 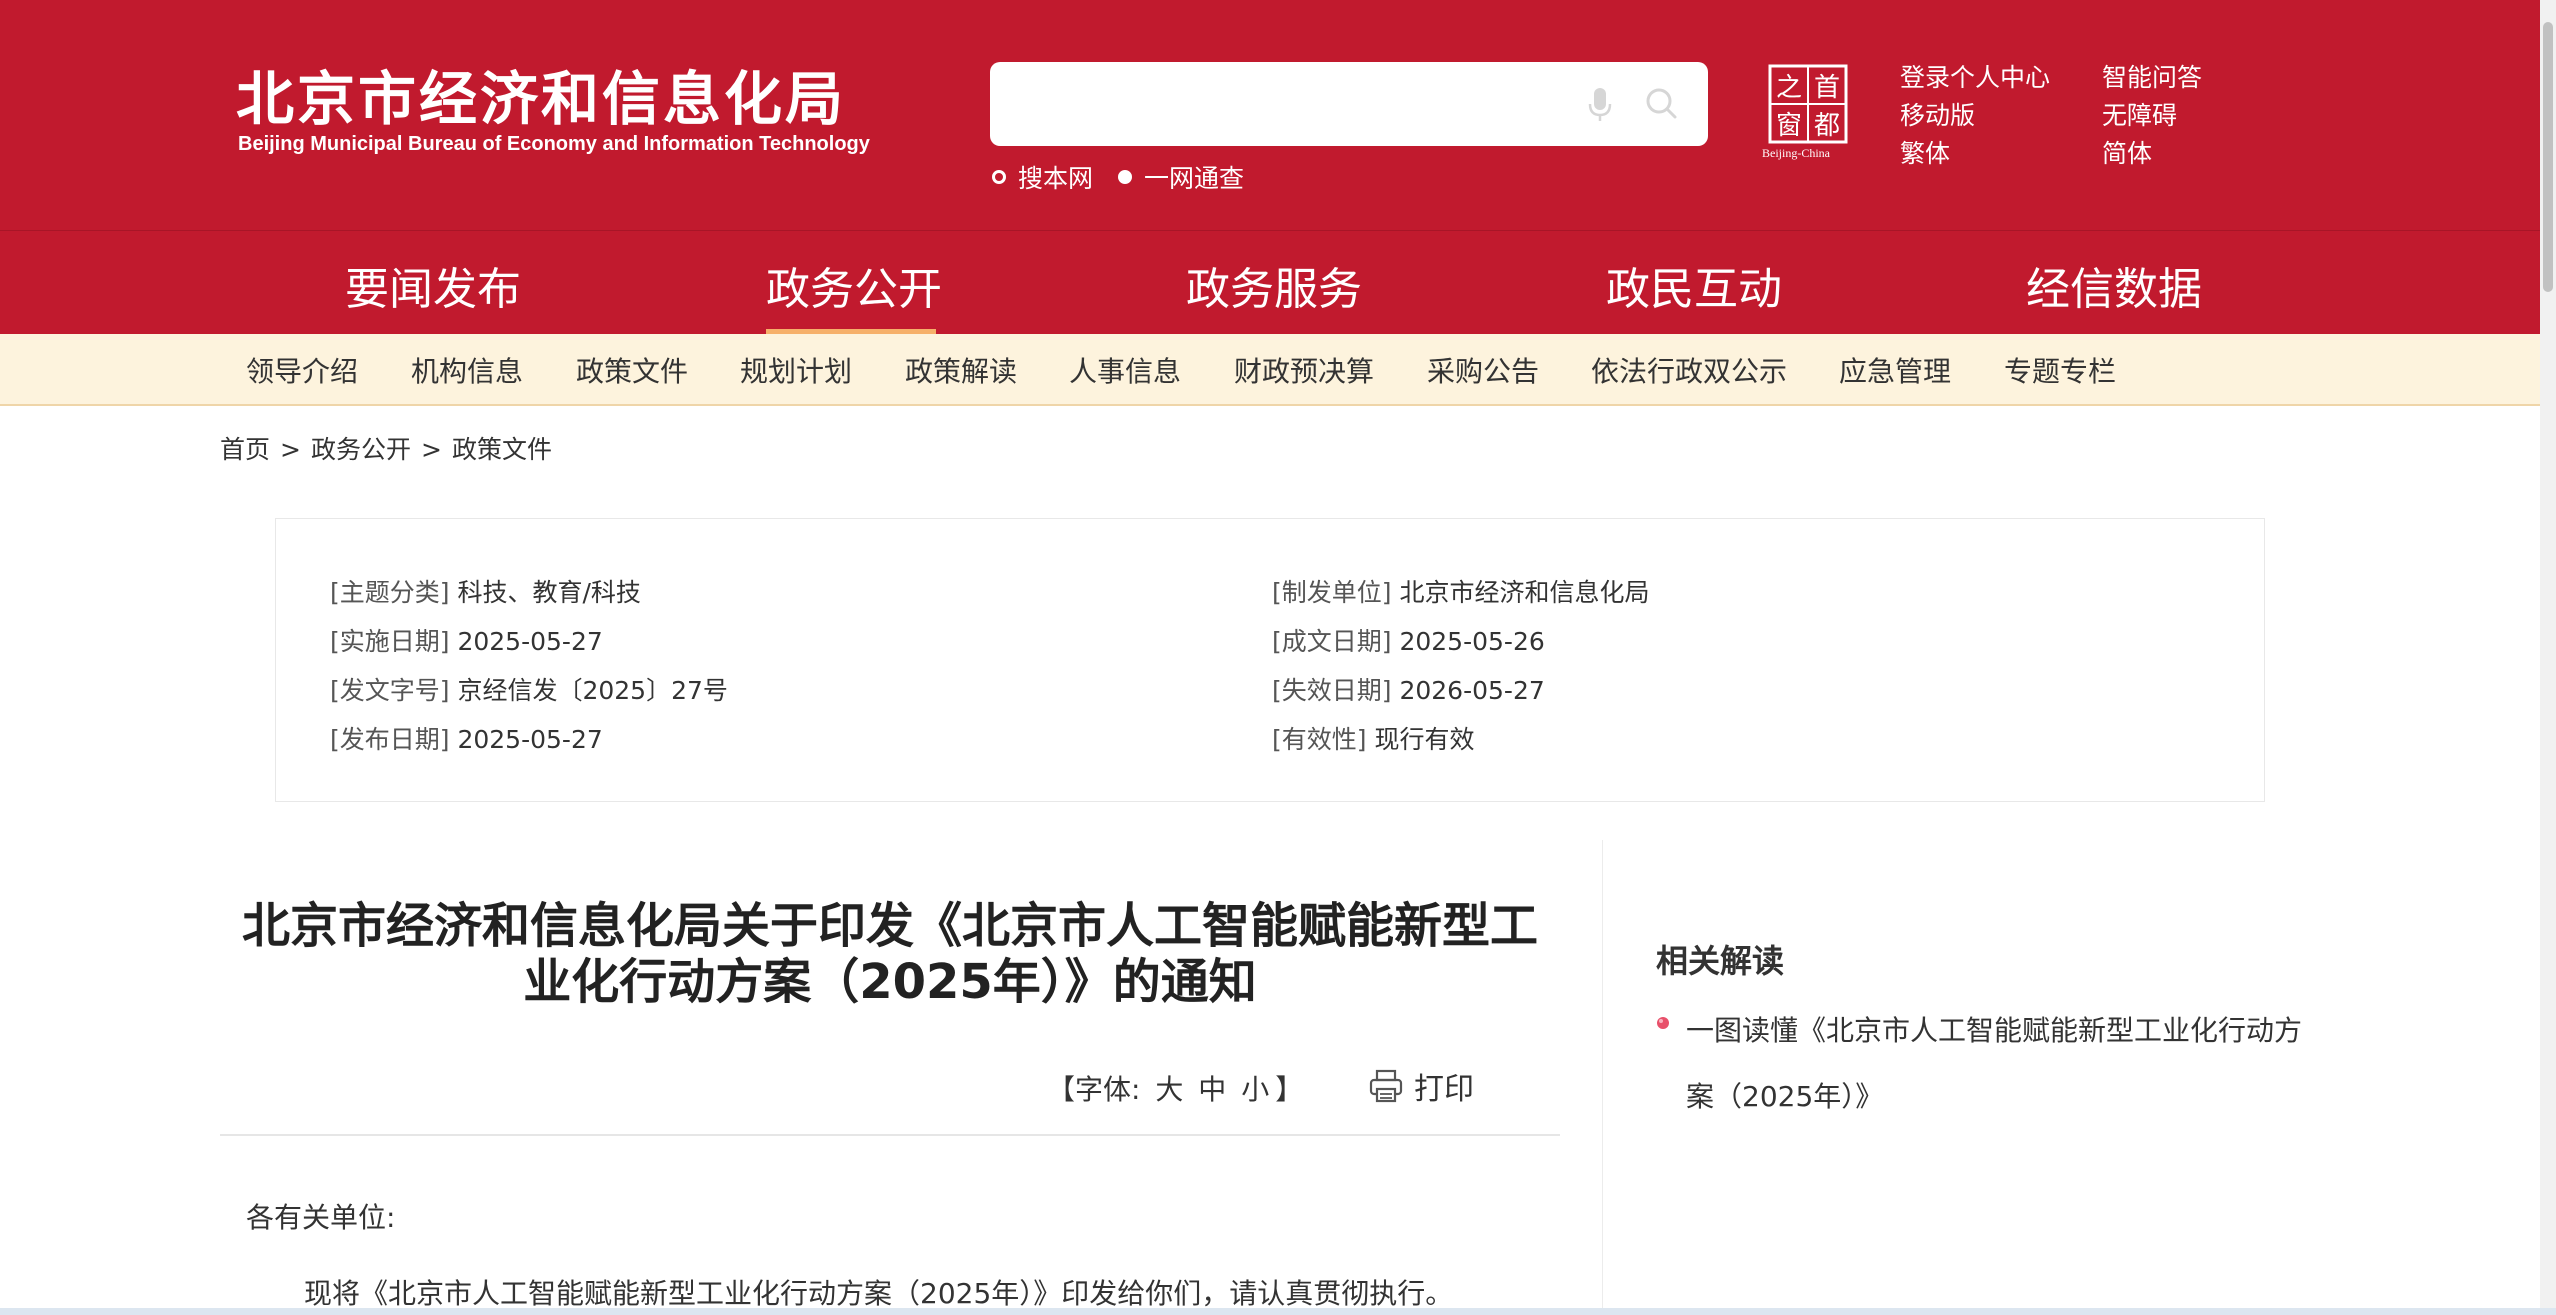 I want to click on scrollbar-thumb, so click(x=2548, y=157).